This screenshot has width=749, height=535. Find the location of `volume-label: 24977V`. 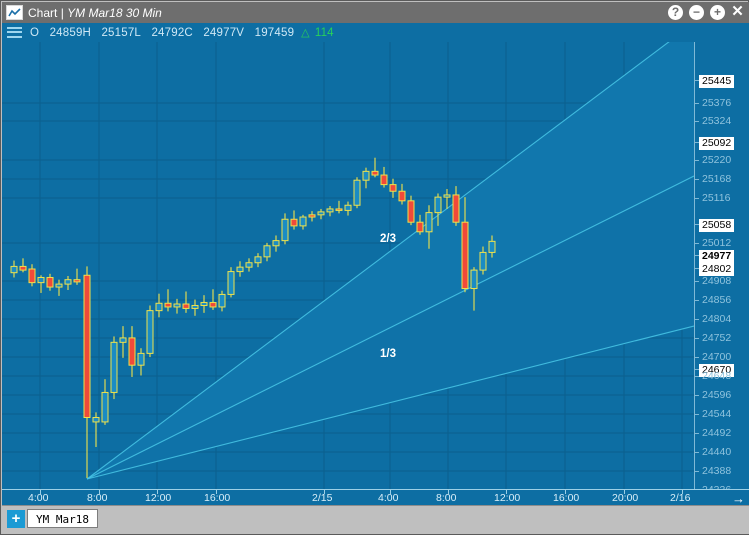

volume-label: 24977V is located at coordinates (224, 32).